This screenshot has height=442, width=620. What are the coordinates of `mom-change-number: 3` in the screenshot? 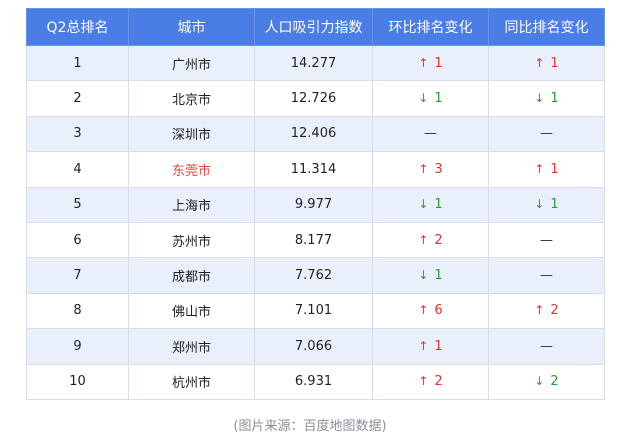 It's located at (438, 169).